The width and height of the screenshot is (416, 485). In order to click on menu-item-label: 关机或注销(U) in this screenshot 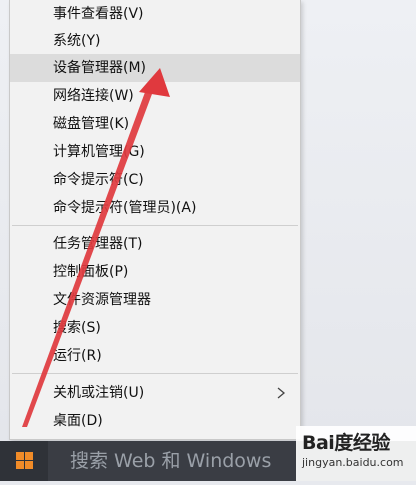, I will do `click(99, 393)`.